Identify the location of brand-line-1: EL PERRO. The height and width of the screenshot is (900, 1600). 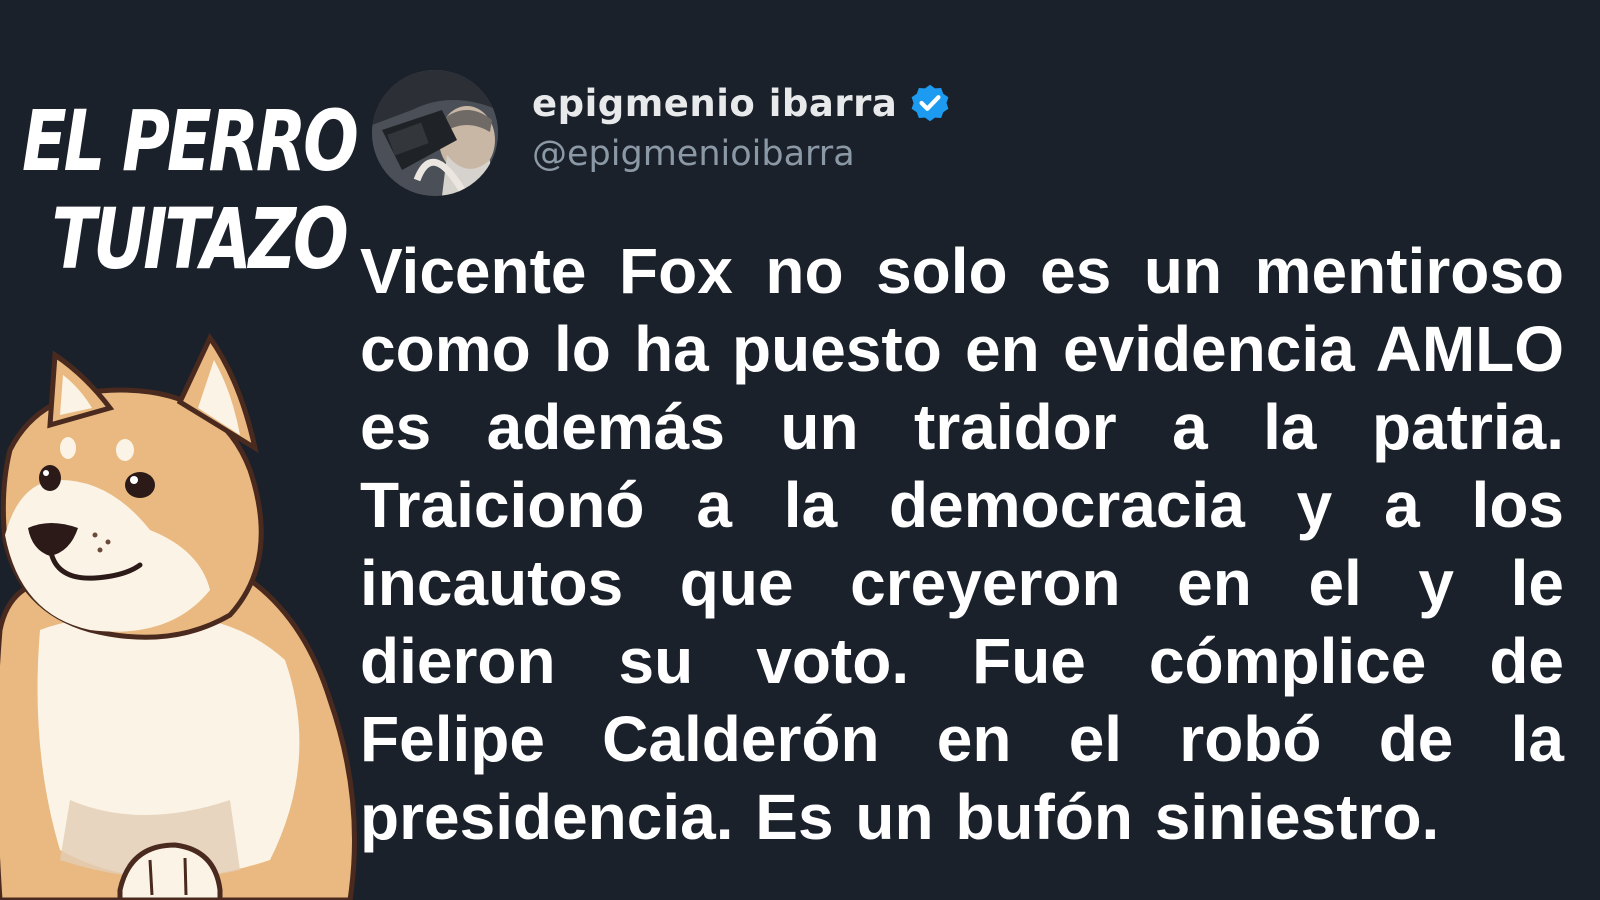
(190, 141).